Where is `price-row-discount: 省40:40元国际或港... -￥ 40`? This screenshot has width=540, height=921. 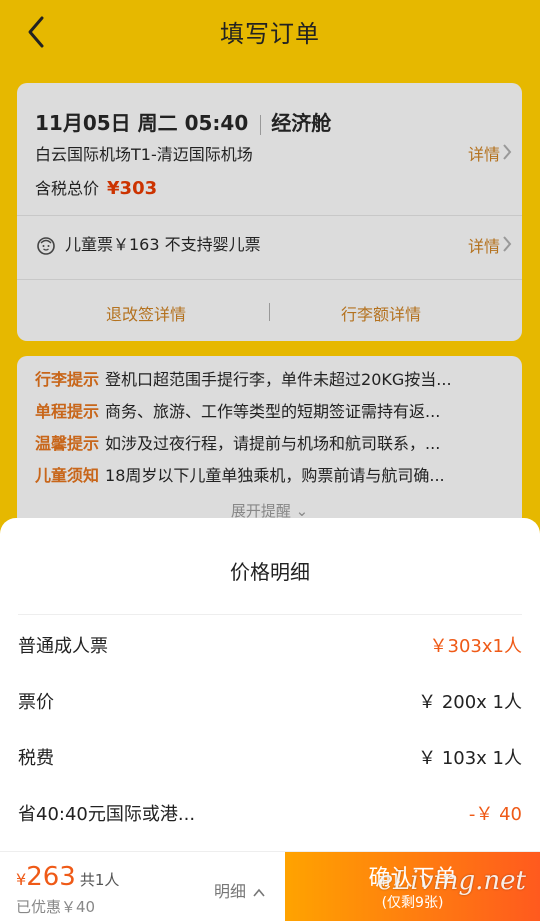 price-row-discount: 省40:40元国际或港... -￥ 40 is located at coordinates (270, 815).